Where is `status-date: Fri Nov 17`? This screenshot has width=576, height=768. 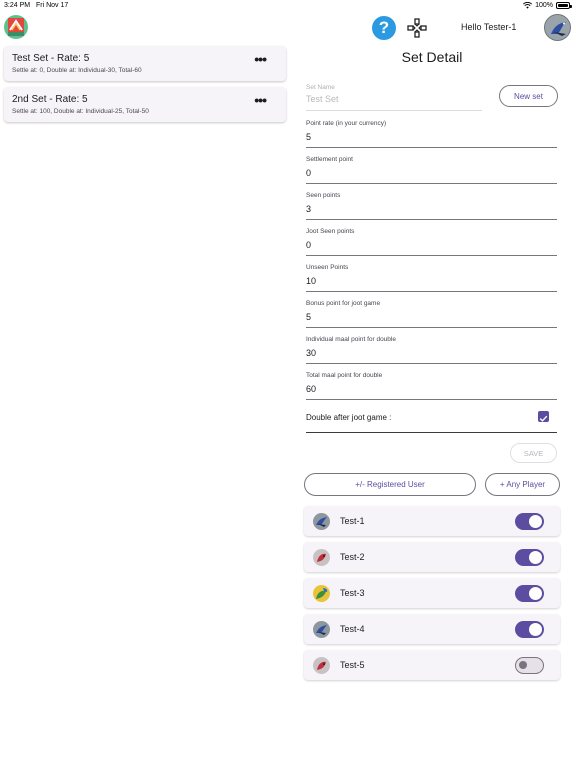
status-date: Fri Nov 17 is located at coordinates (52, 5).